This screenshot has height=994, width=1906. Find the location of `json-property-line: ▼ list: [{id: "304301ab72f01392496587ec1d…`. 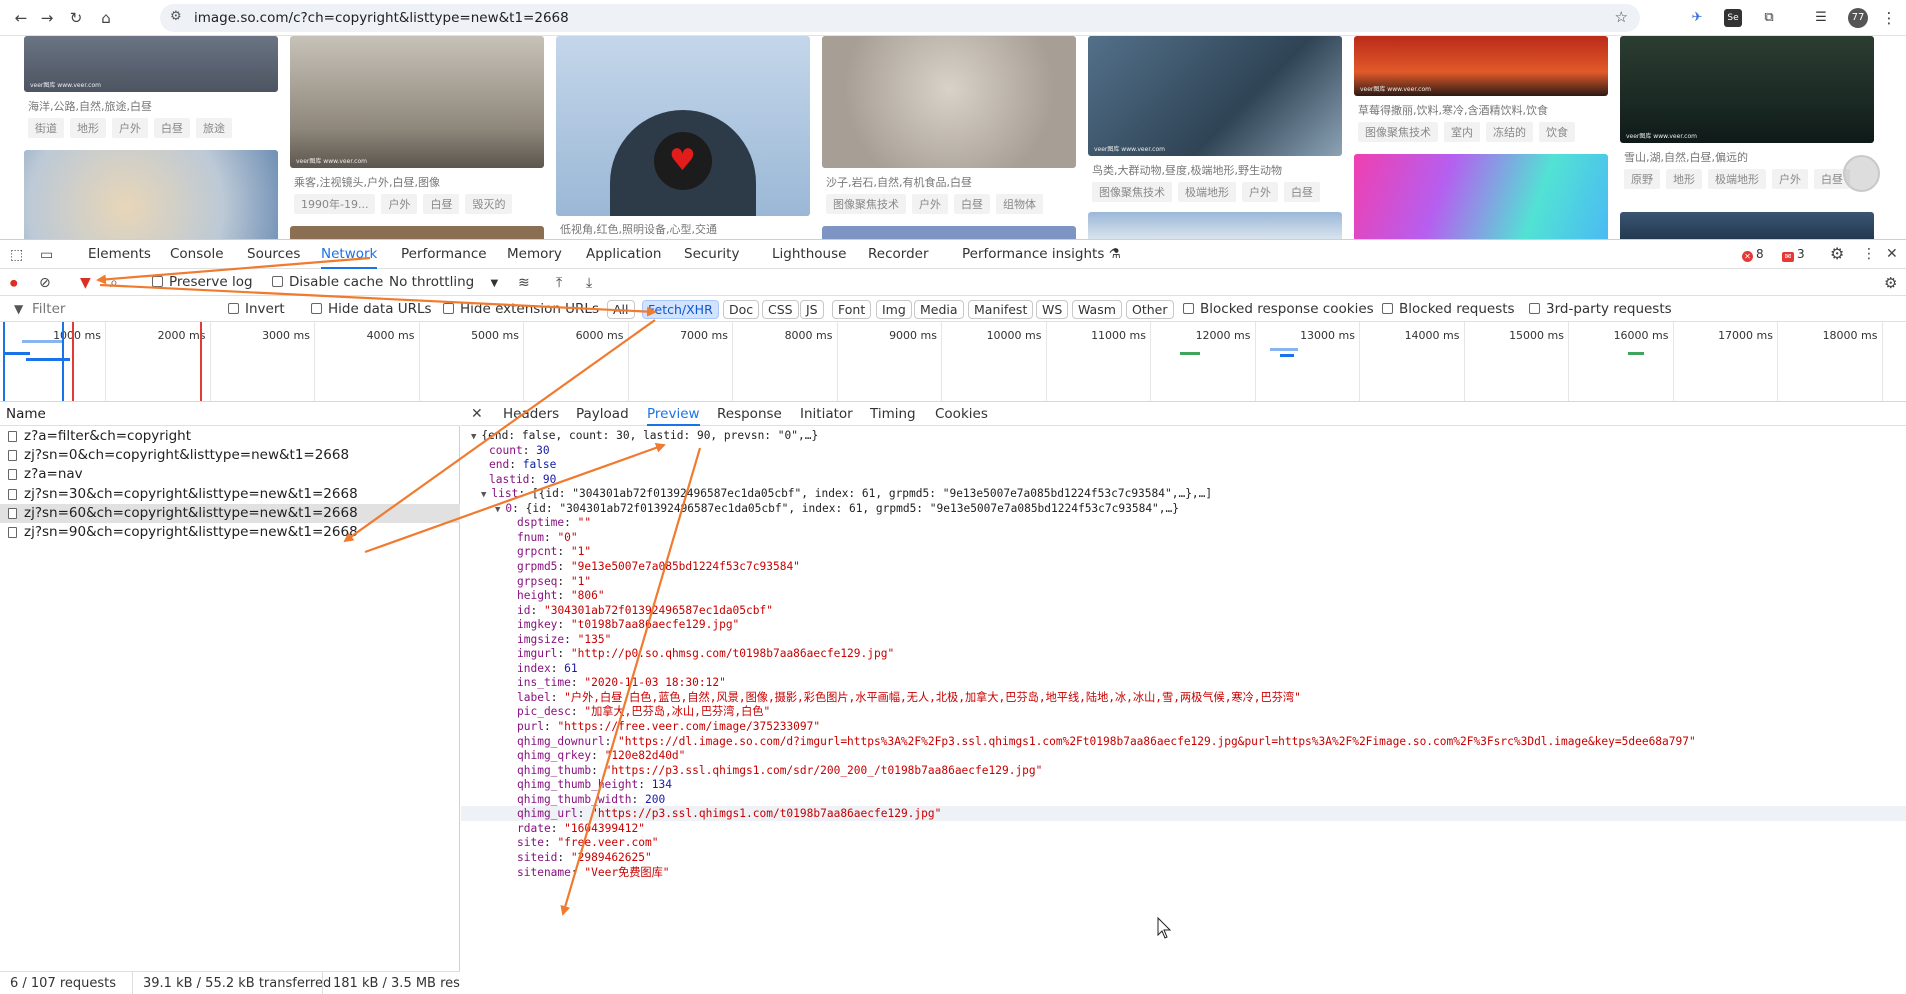

json-property-line: ▼ list: [{id: "304301ab72f01392496587ec1d… is located at coordinates (846, 493).